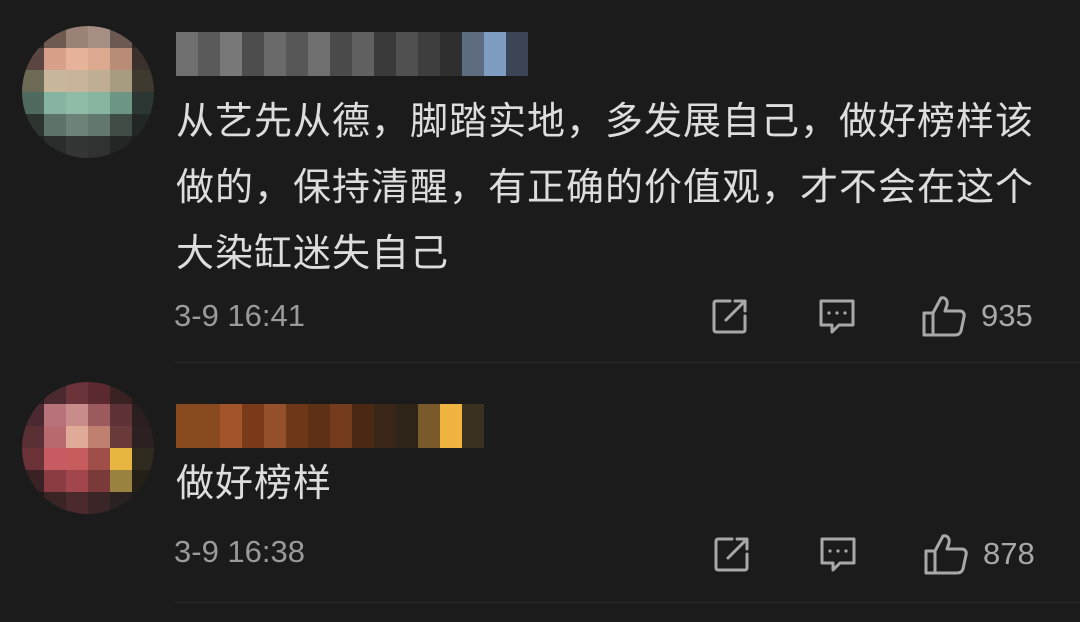 This screenshot has height=622, width=1080. What do you see at coordinates (1007, 315) in the screenshot?
I see `like-count: 935` at bounding box center [1007, 315].